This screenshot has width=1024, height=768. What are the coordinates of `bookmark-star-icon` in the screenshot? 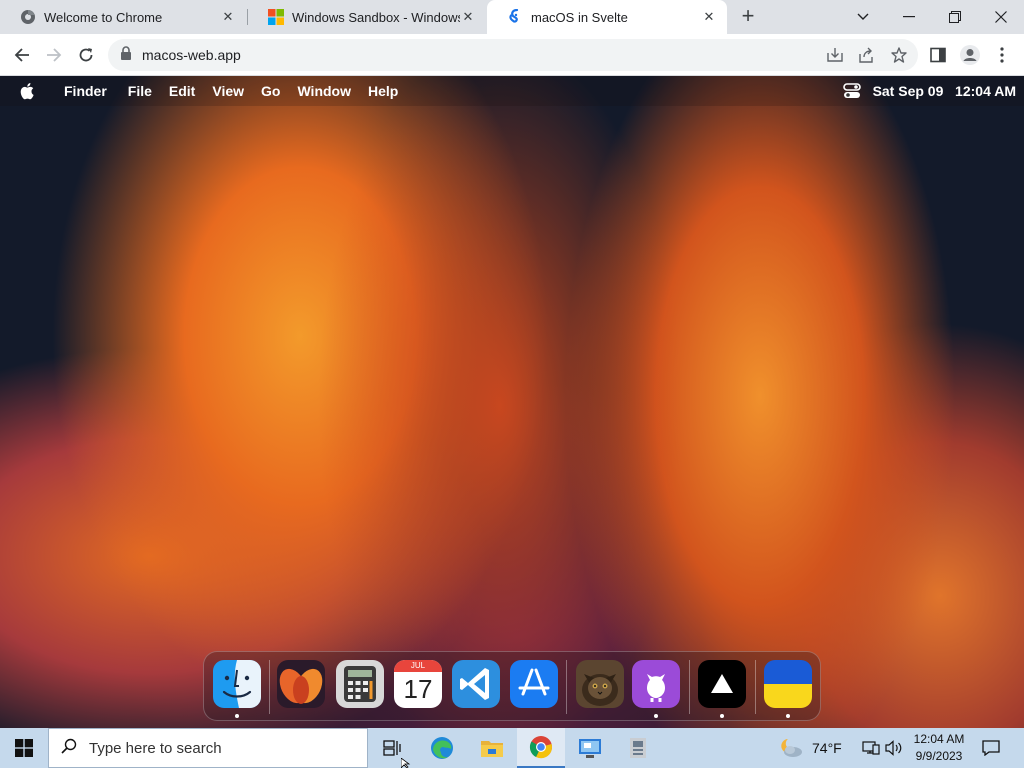 It's located at (899, 55).